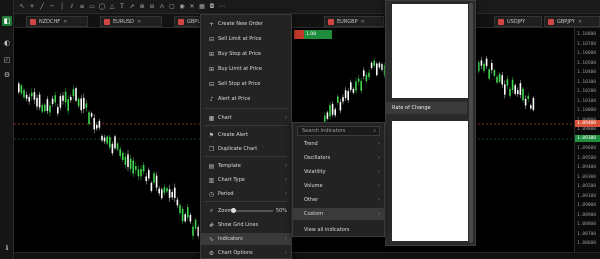 The image size is (600, 259). Describe the element at coordinates (7, 21) in the screenshot. I see `chart-panel-icon: ◧` at that location.